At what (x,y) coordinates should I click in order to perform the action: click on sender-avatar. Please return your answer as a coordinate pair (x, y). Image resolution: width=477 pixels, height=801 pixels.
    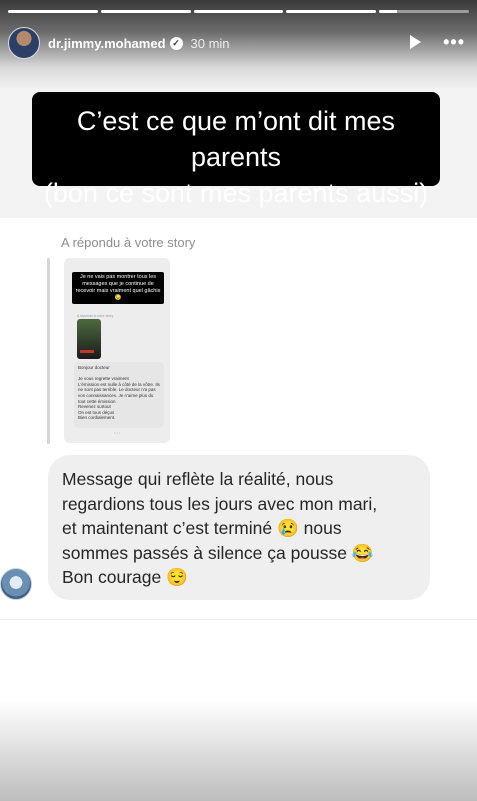
    Looking at the image, I should click on (16, 584).